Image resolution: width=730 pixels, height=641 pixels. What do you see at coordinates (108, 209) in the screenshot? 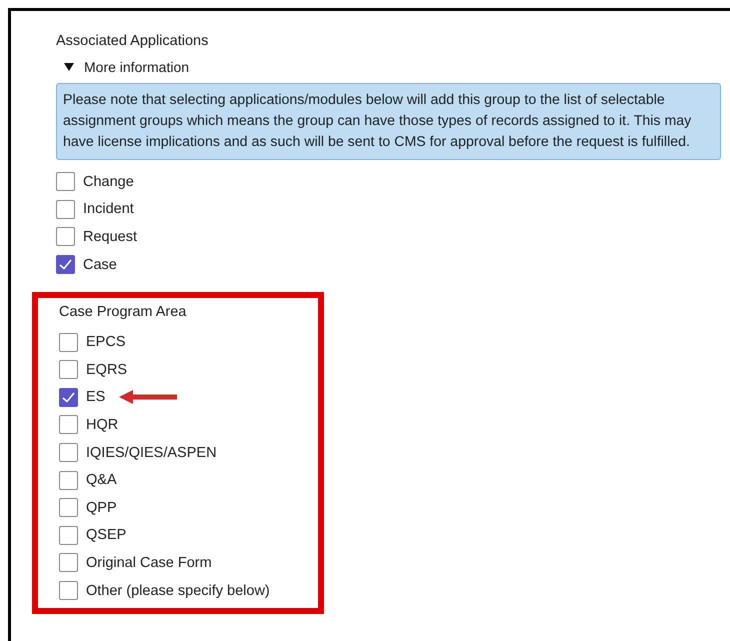
I see `checkbox-label: Incident` at bounding box center [108, 209].